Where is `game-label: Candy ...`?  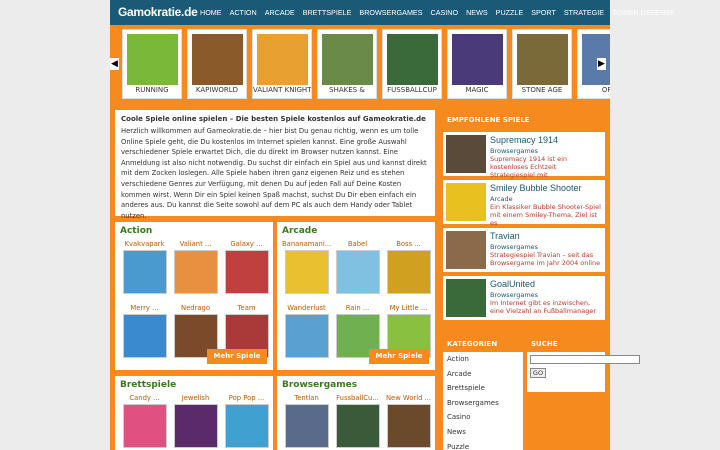
game-label: Candy ... is located at coordinates (144, 398).